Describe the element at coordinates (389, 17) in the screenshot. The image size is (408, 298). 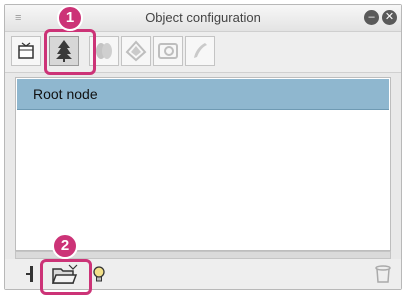
I see `close-icon: ✕` at that location.